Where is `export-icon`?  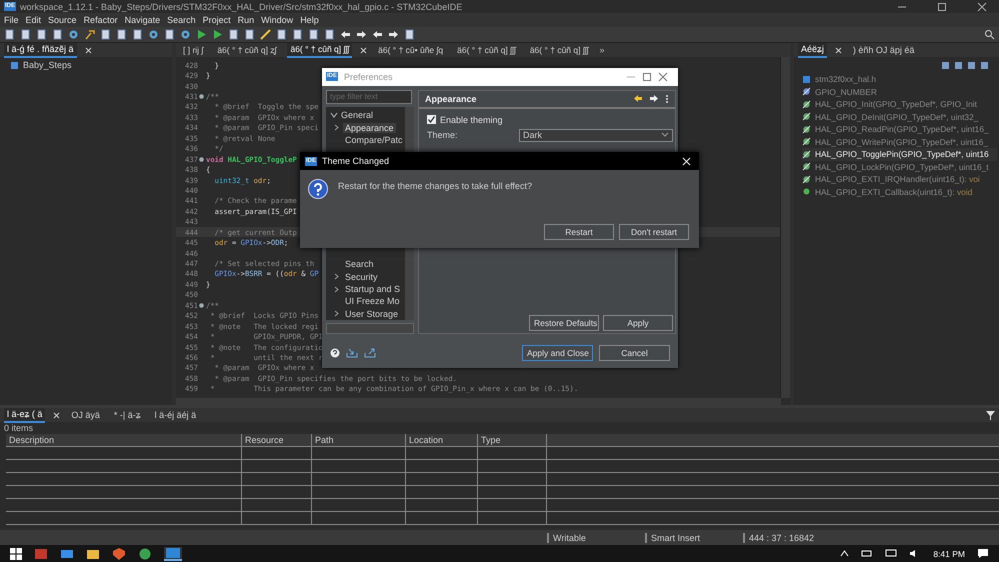
export-icon is located at coordinates (370, 353).